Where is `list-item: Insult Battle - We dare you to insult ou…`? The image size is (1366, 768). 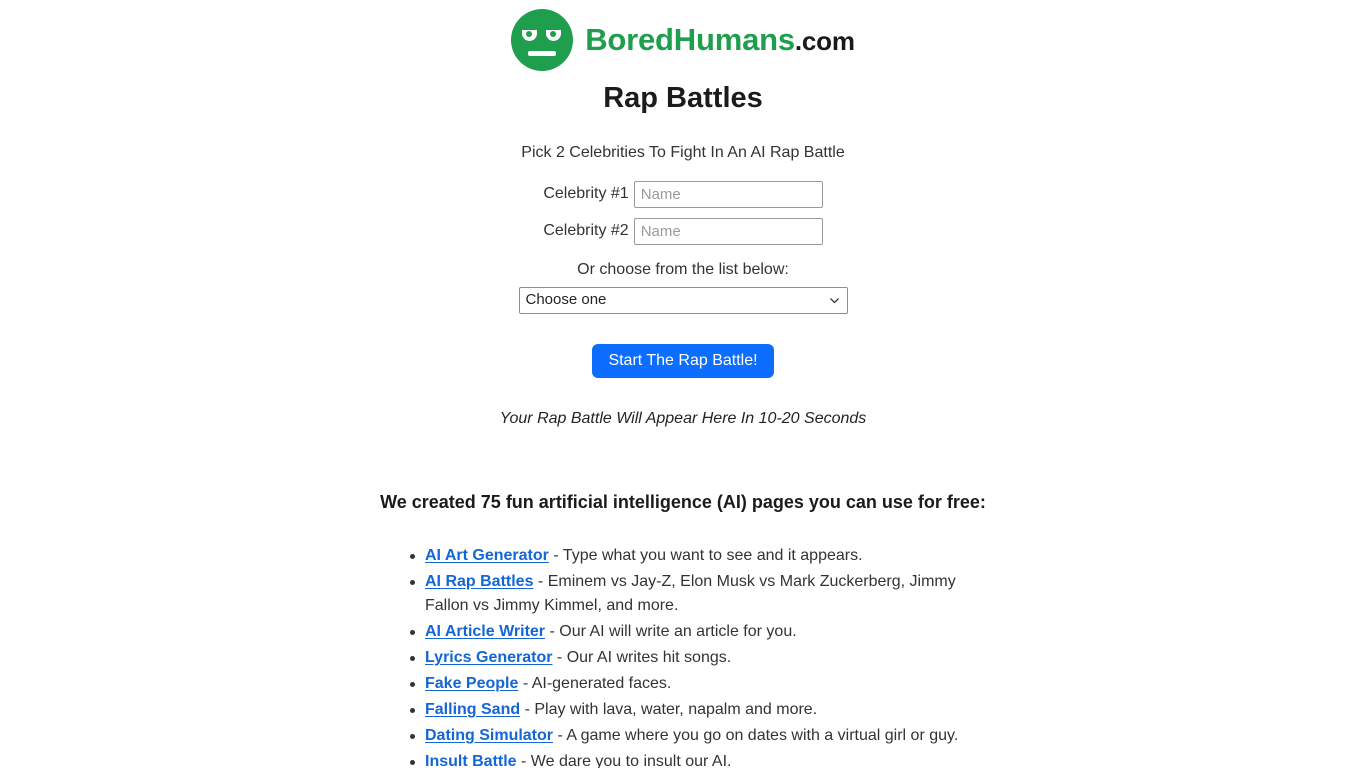 list-item: Insult Battle - We dare you to insult ou… is located at coordinates (683, 759).